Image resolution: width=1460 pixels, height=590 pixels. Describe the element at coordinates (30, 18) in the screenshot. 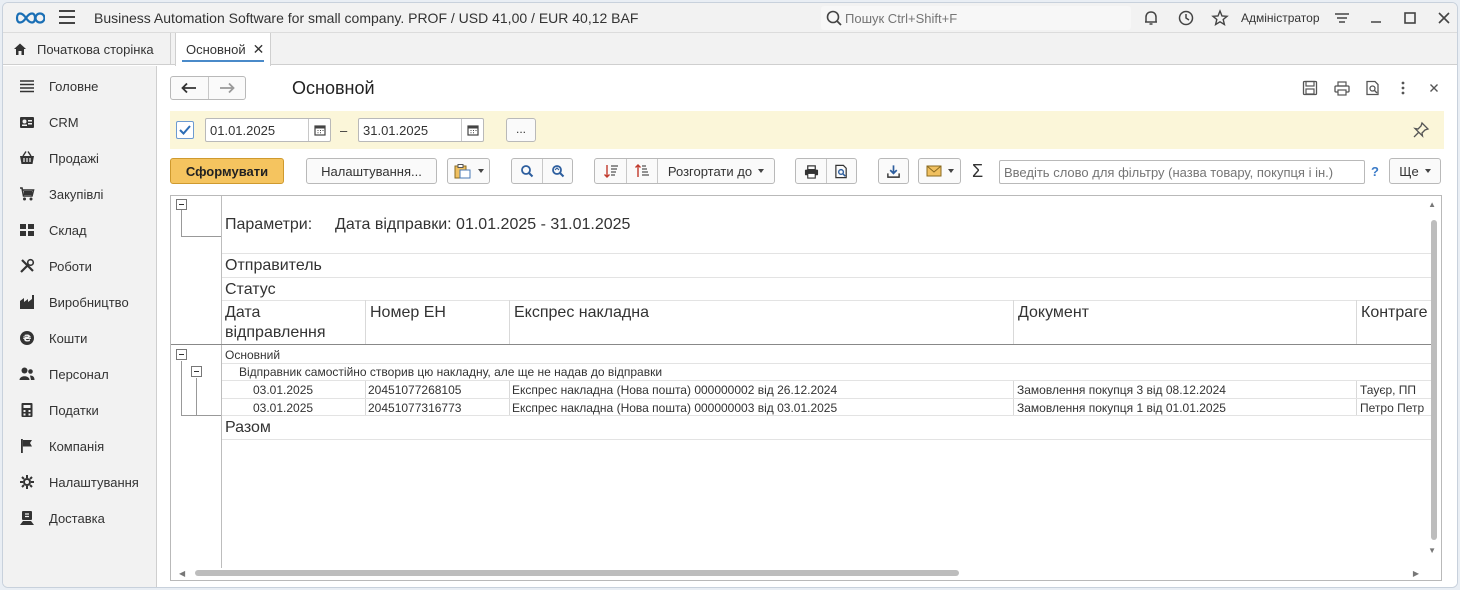

I see `app-logo-icon` at that location.